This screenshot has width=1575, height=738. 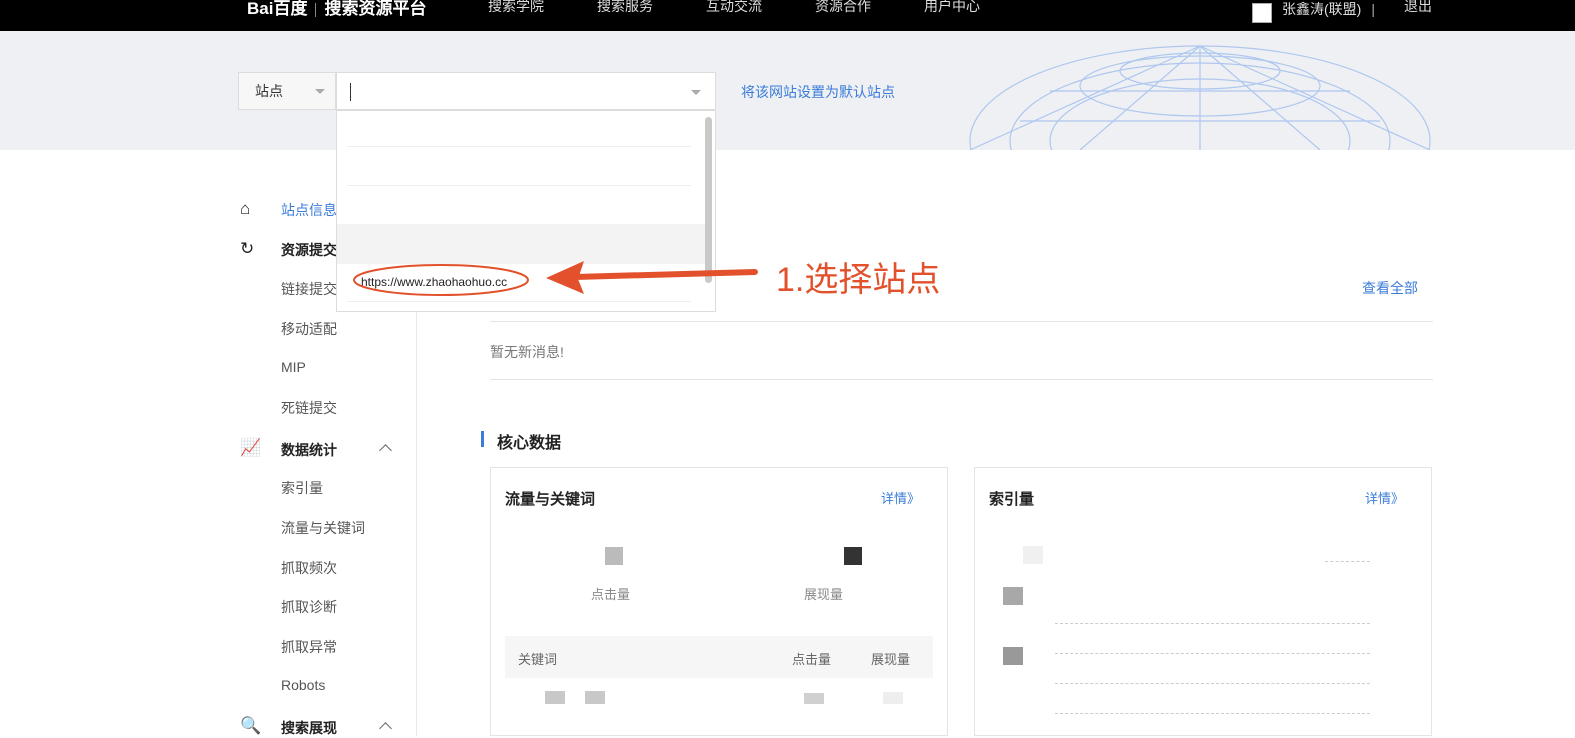 What do you see at coordinates (550, 499) in the screenshot?
I see `traffic-card-title: 流量与关键词` at bounding box center [550, 499].